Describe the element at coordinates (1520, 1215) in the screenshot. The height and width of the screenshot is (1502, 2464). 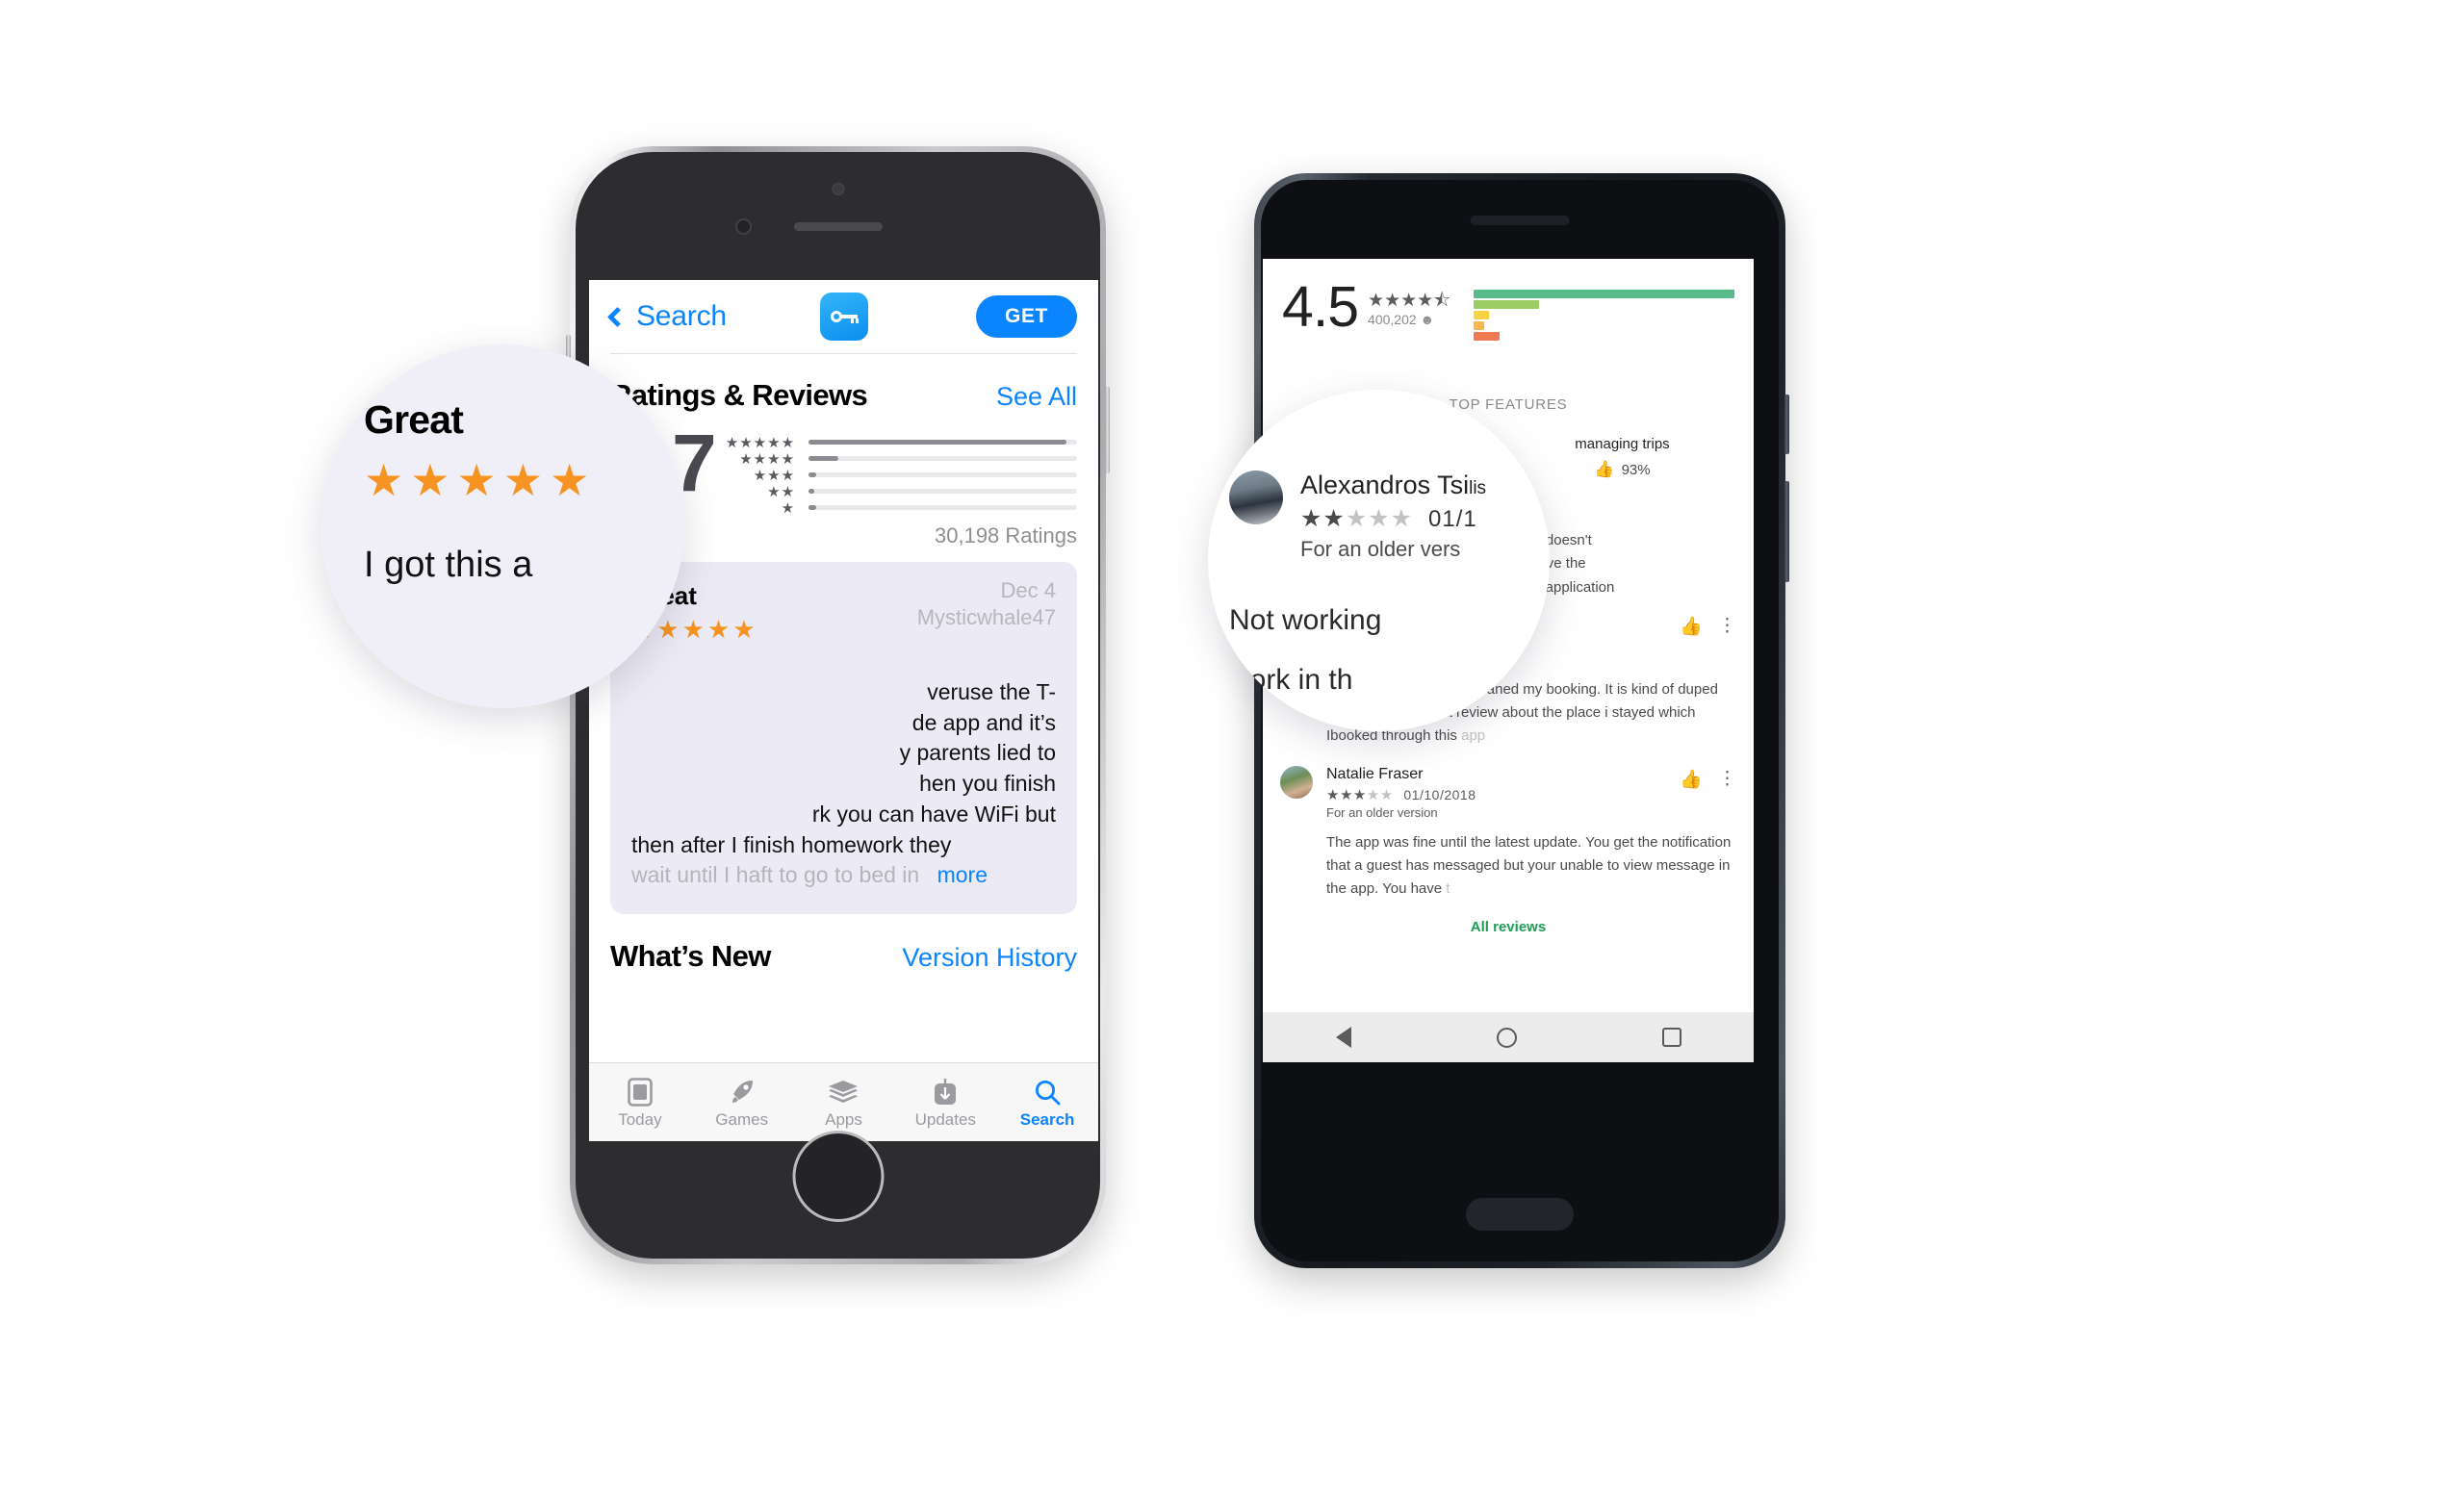
I see `home-indicator` at that location.